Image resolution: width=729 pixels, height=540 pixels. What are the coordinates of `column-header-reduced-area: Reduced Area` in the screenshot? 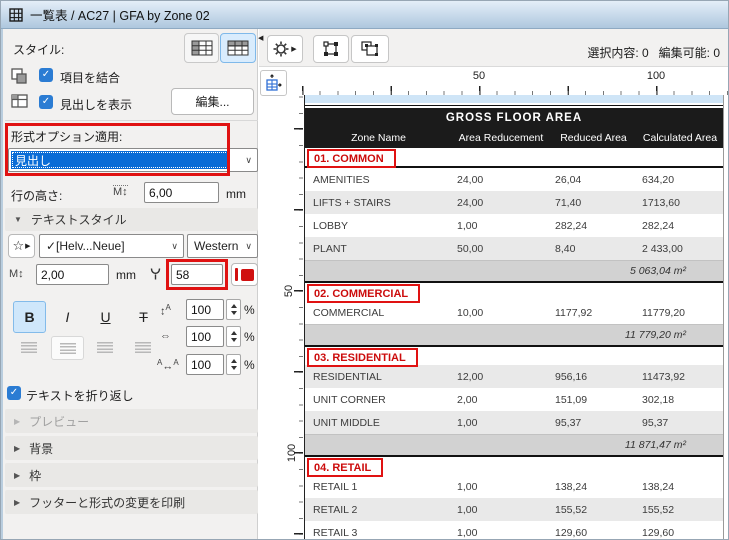 It's located at (593, 138).